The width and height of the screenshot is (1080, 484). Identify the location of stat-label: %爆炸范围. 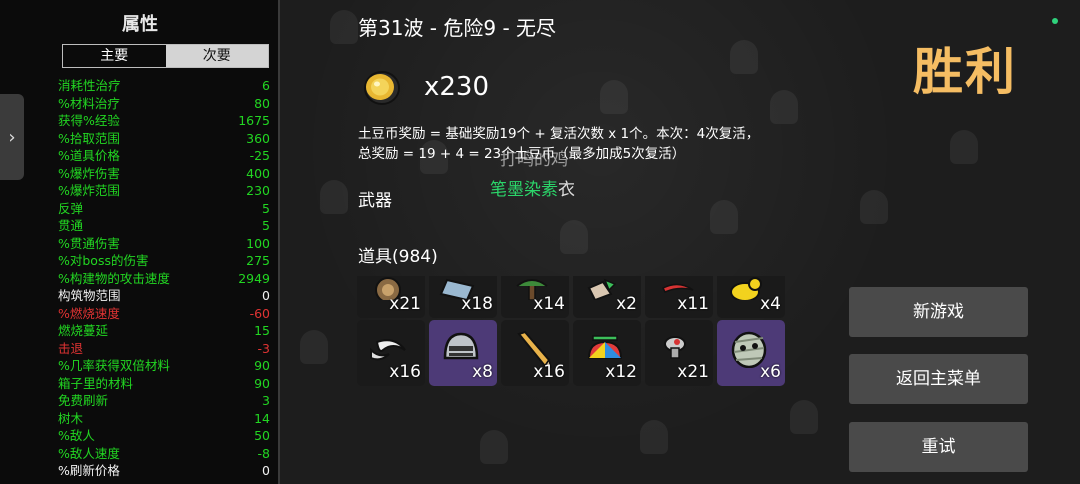
(89, 190).